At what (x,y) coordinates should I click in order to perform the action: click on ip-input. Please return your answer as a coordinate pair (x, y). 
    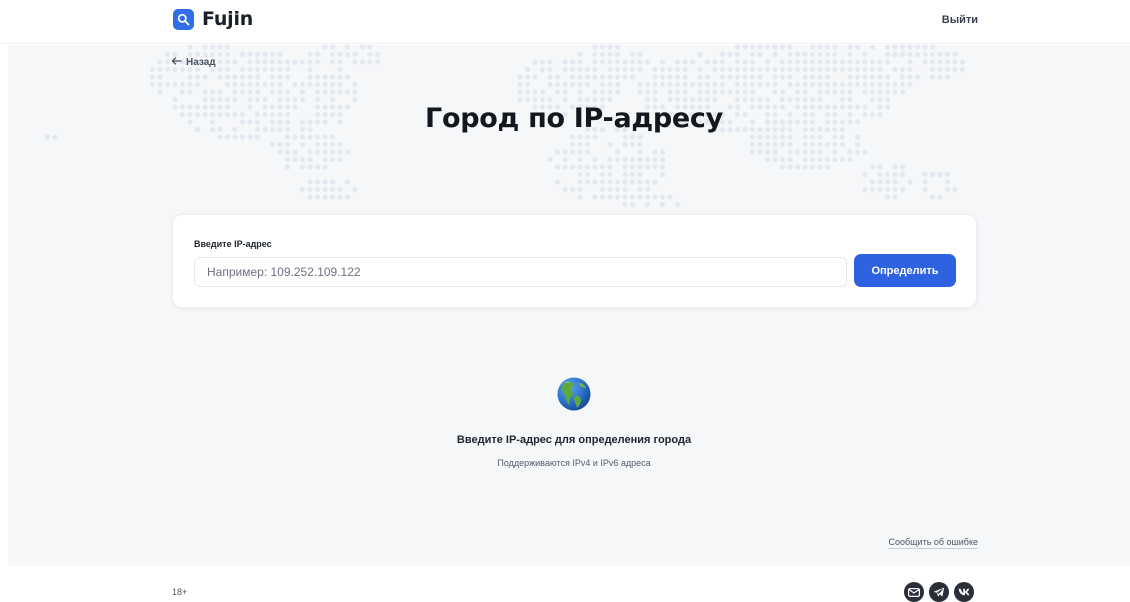
    Looking at the image, I should click on (520, 272).